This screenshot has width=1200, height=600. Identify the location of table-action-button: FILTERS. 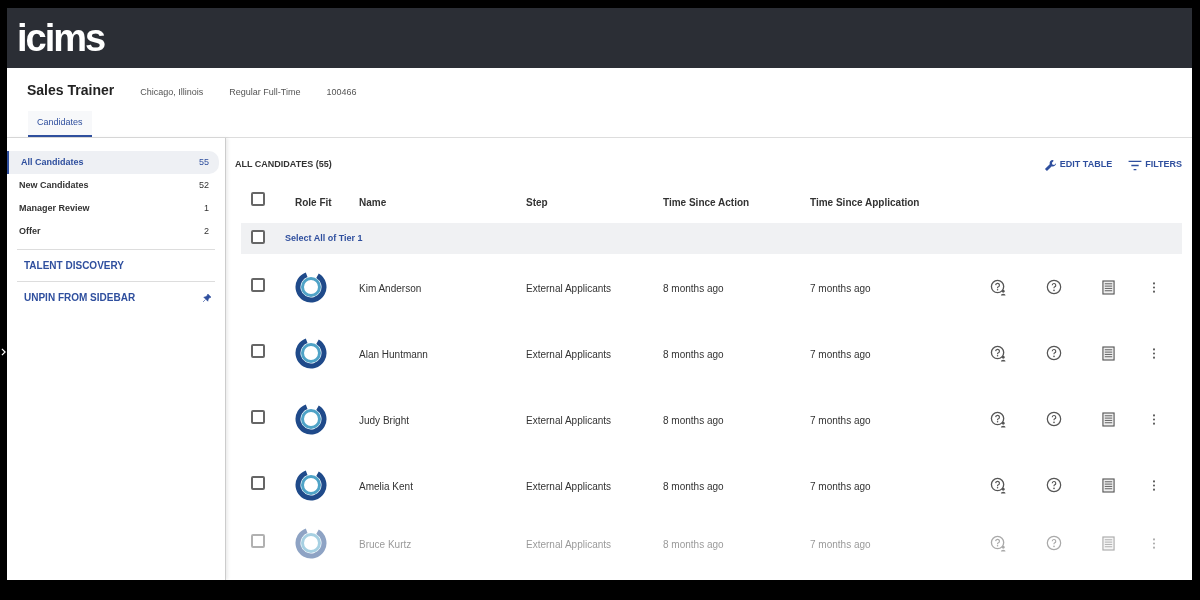
(1155, 165).